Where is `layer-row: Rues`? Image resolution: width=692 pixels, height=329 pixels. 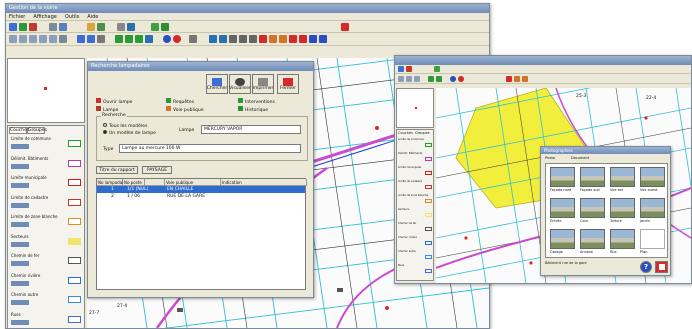 layer-row: Rues is located at coordinates (47, 320).